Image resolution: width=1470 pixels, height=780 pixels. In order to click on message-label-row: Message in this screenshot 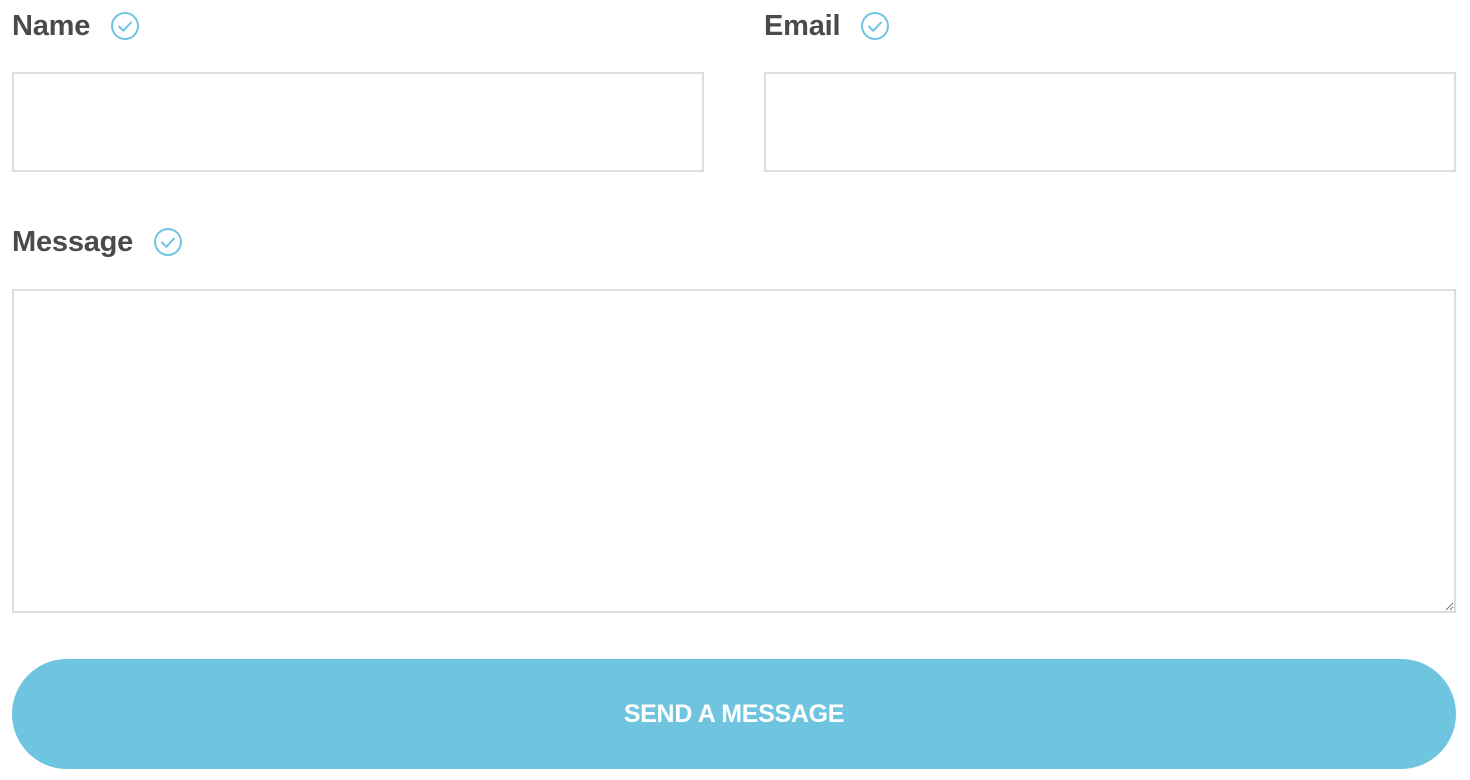, I will do `click(97, 242)`.